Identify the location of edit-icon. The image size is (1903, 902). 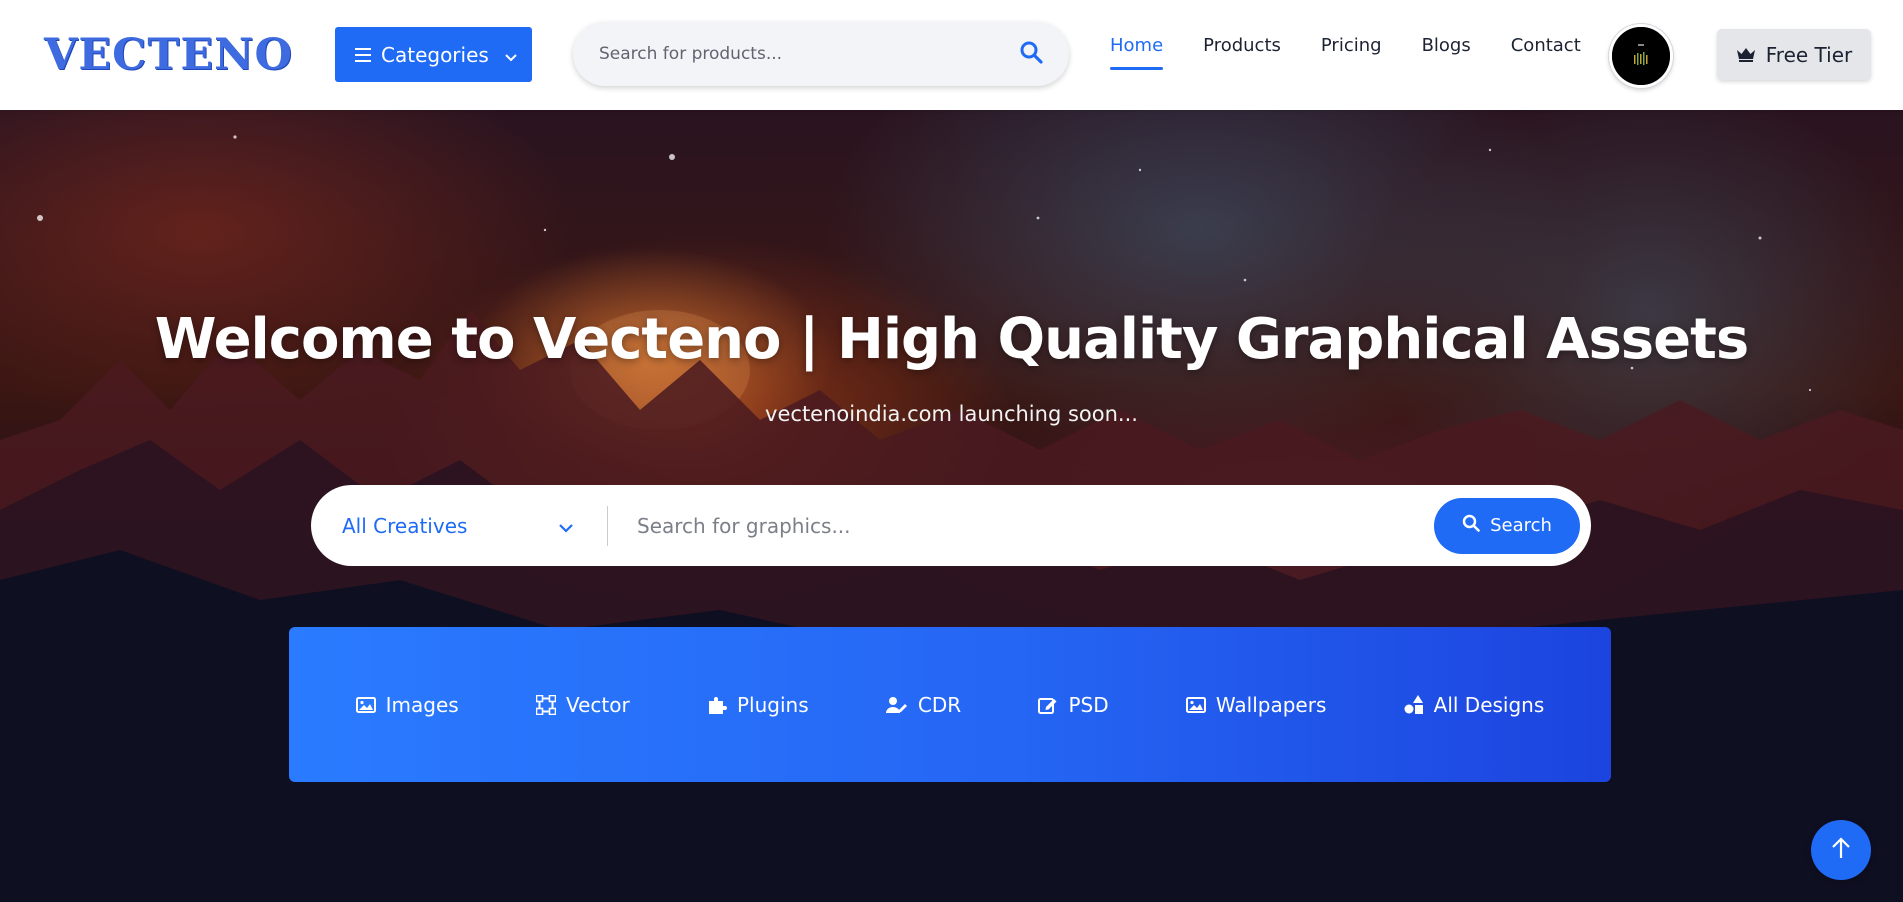
(1048, 705).